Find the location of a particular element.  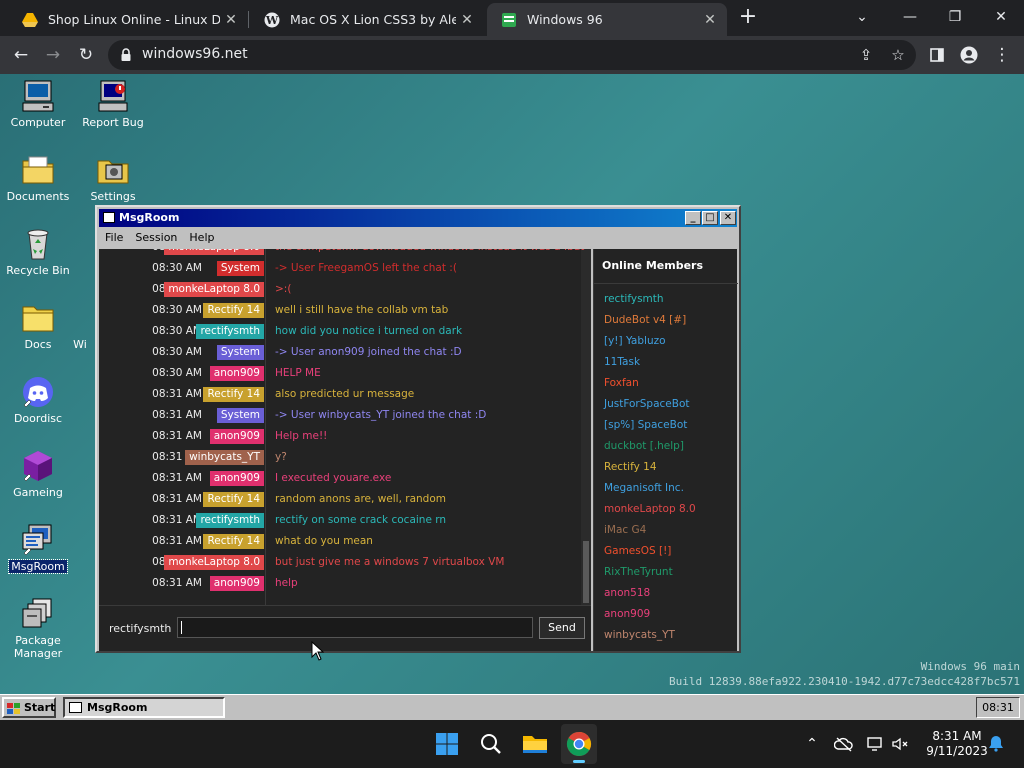

desktop-icon-msgroom: MsgRoom is located at coordinates (38, 548).